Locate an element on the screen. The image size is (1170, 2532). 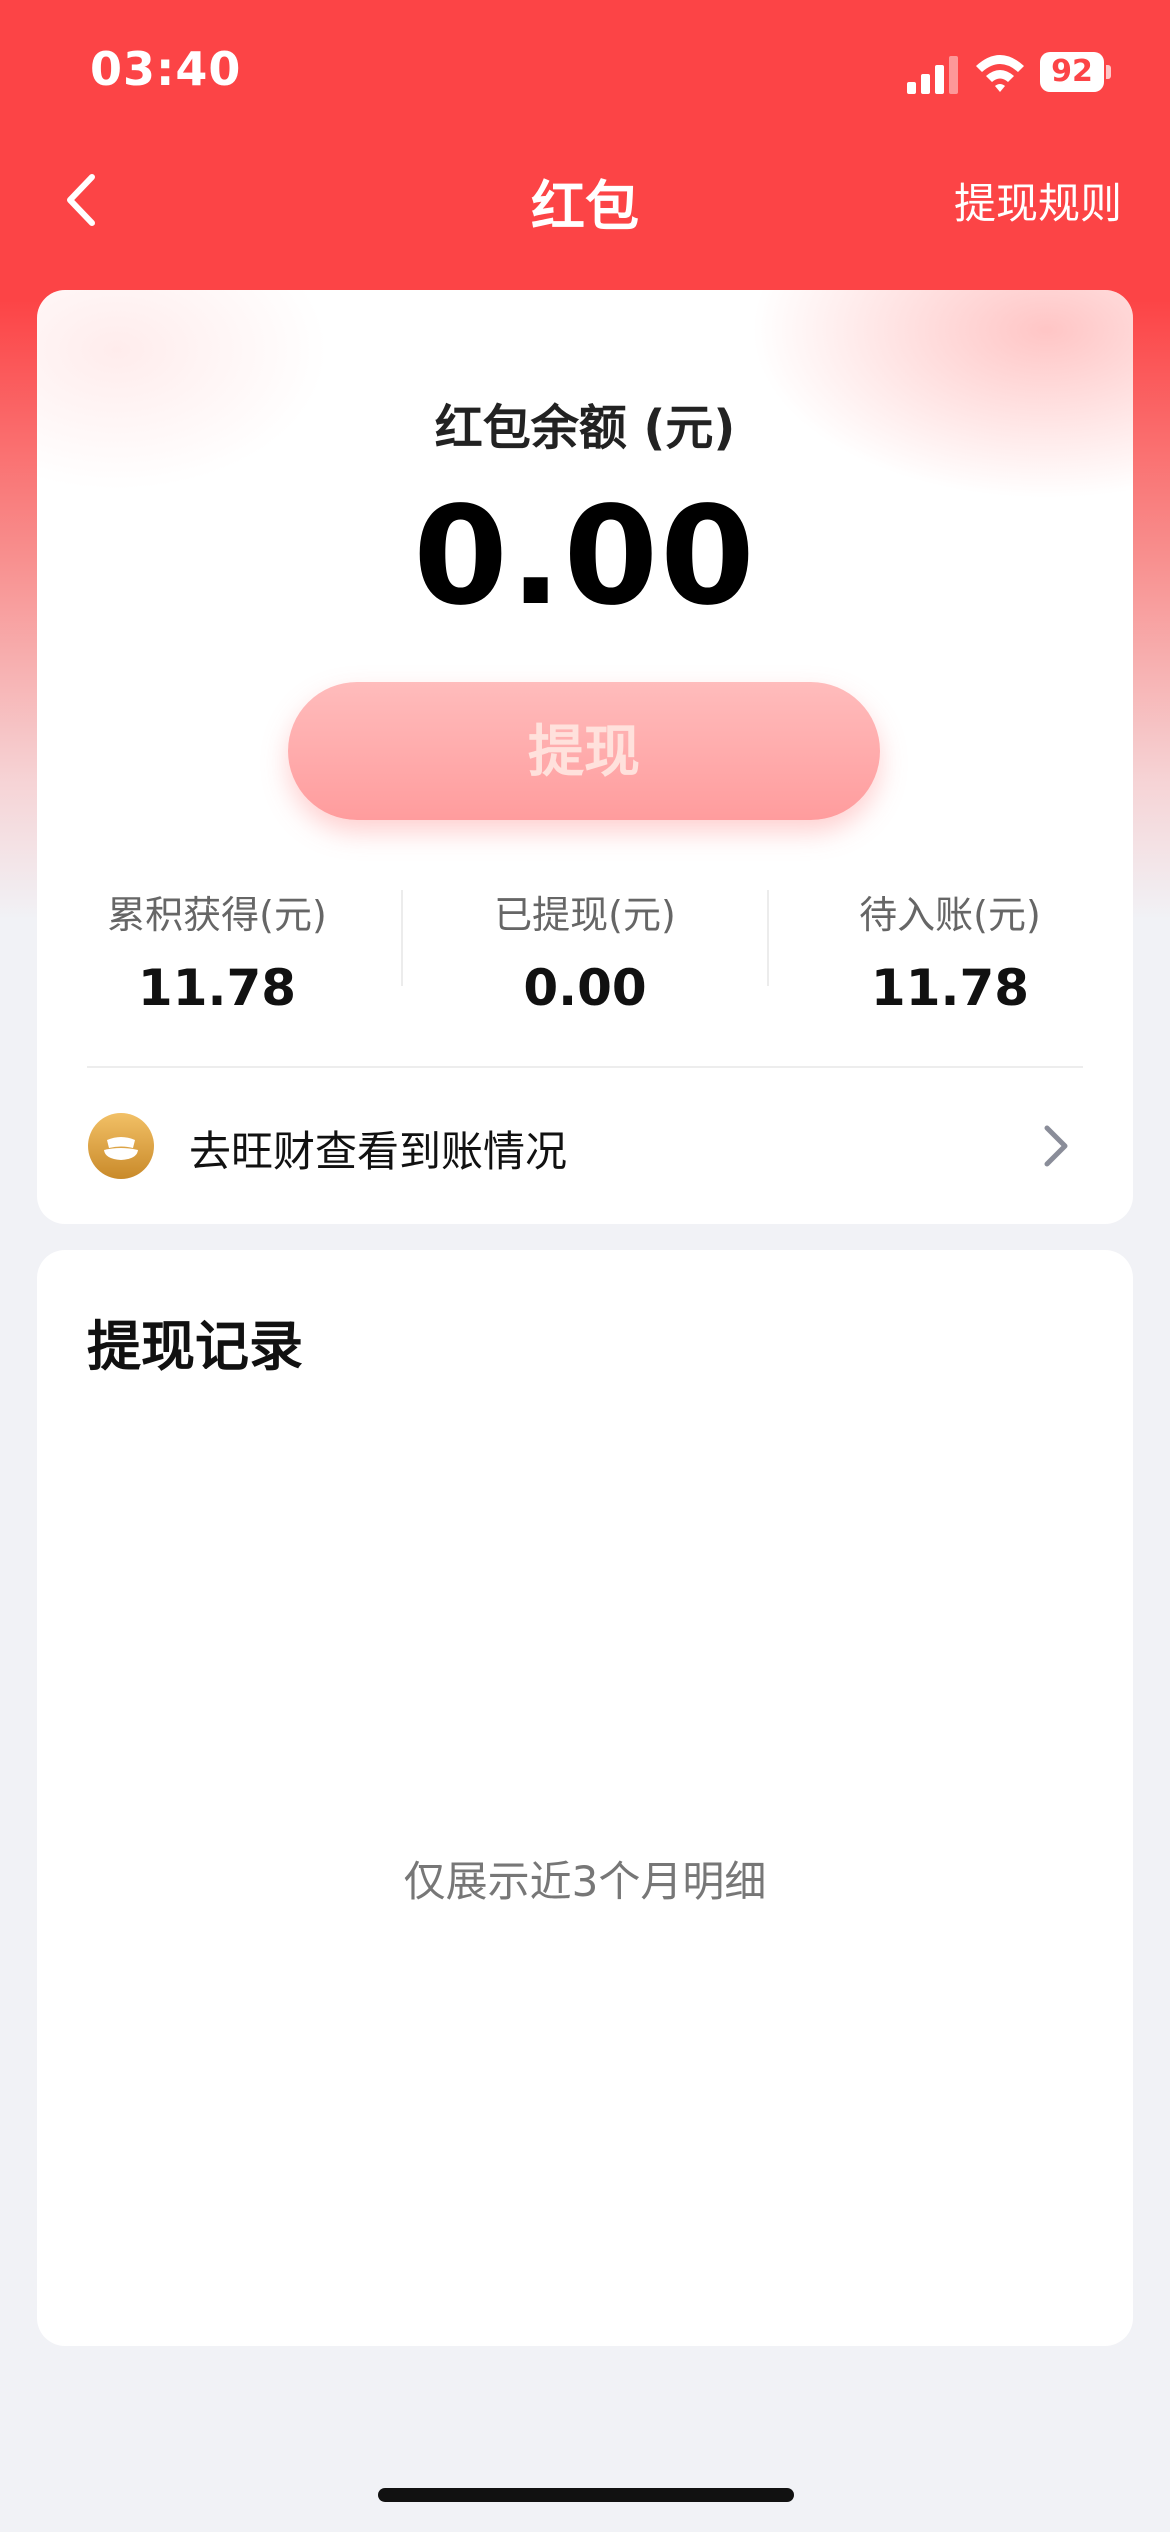
home-indicator is located at coordinates (586, 2495).